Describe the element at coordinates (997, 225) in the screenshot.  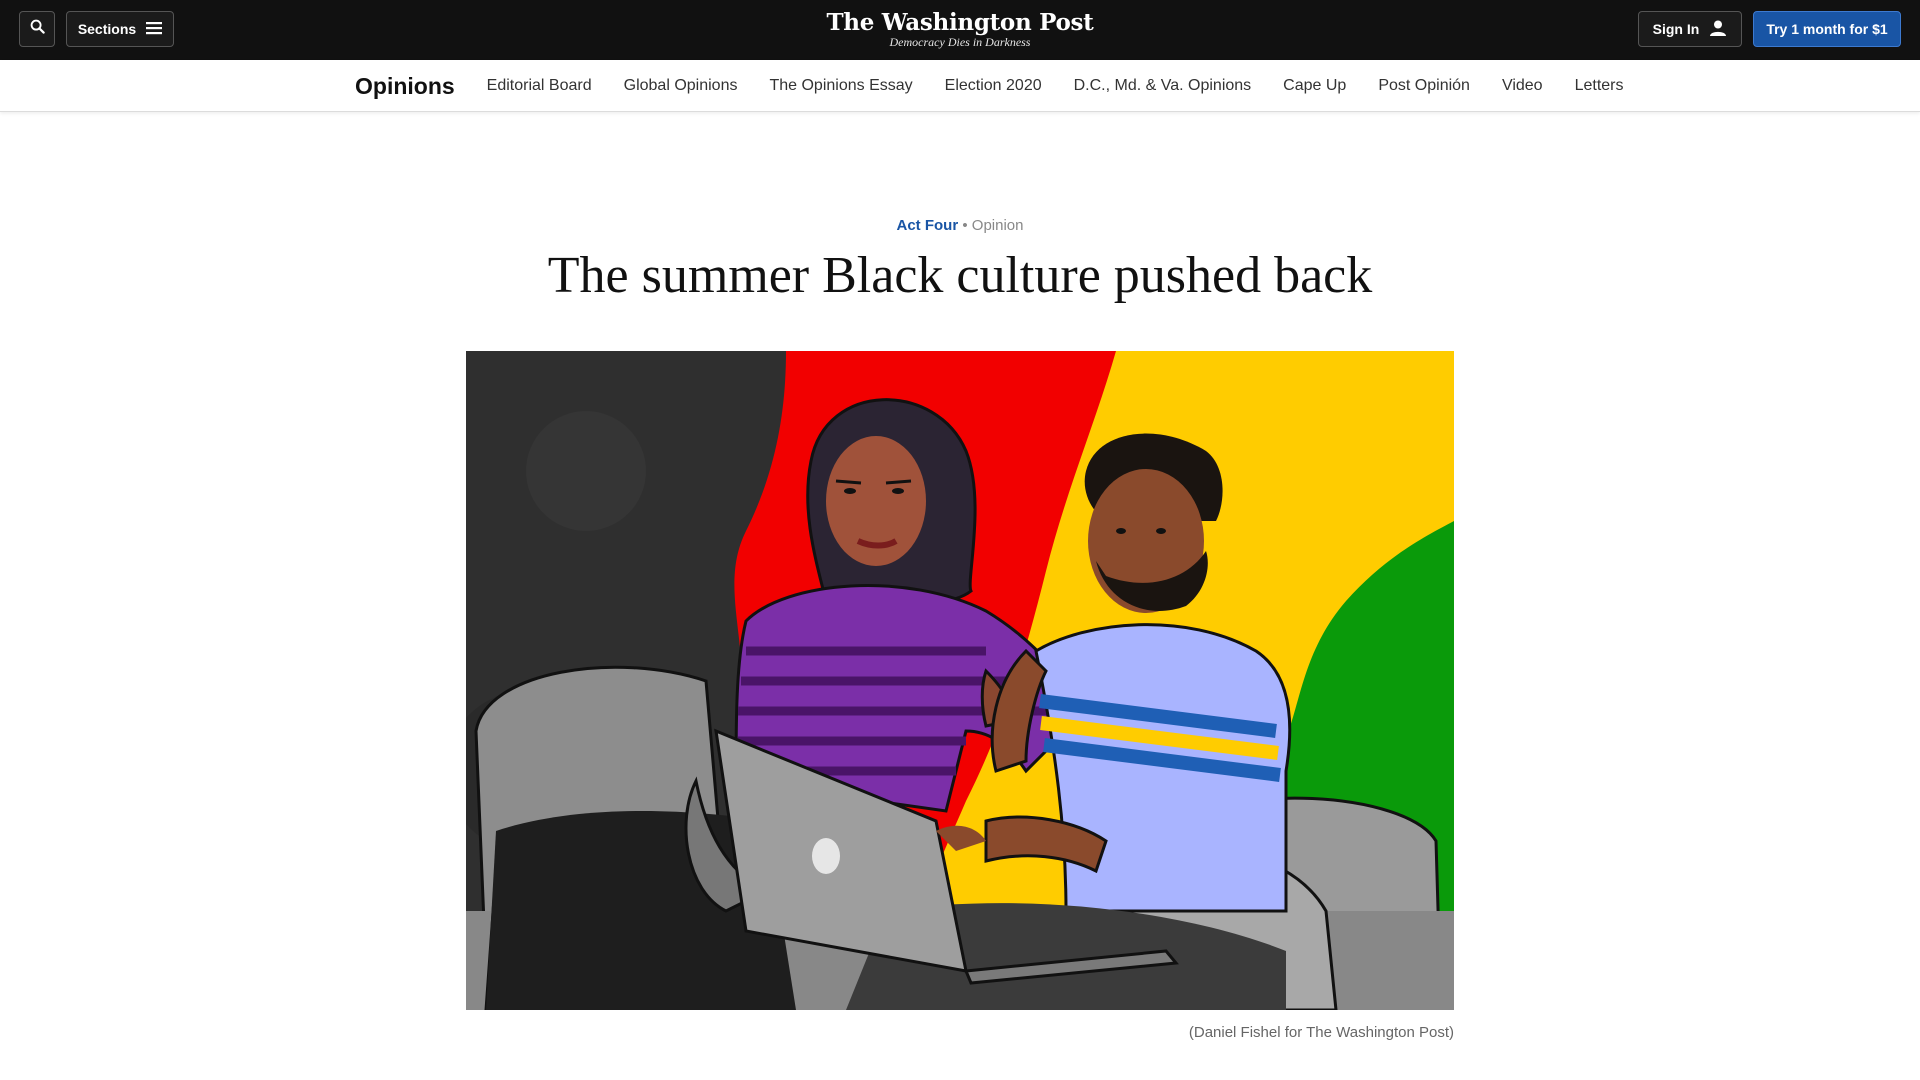
I see `kicker-label: Opinion` at that location.